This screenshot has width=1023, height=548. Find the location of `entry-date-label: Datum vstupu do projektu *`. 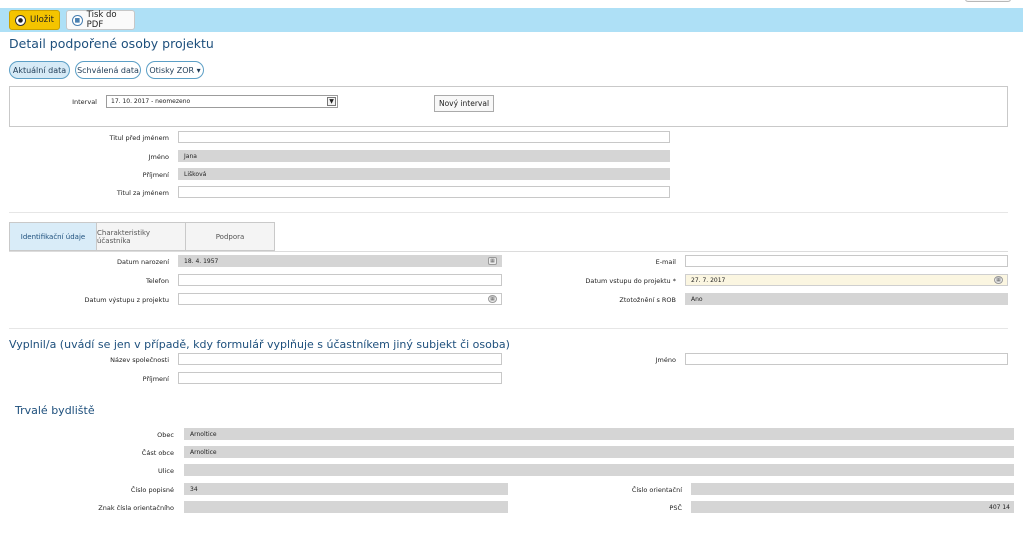

entry-date-label: Datum vstupu do projektu * is located at coordinates (630, 281).